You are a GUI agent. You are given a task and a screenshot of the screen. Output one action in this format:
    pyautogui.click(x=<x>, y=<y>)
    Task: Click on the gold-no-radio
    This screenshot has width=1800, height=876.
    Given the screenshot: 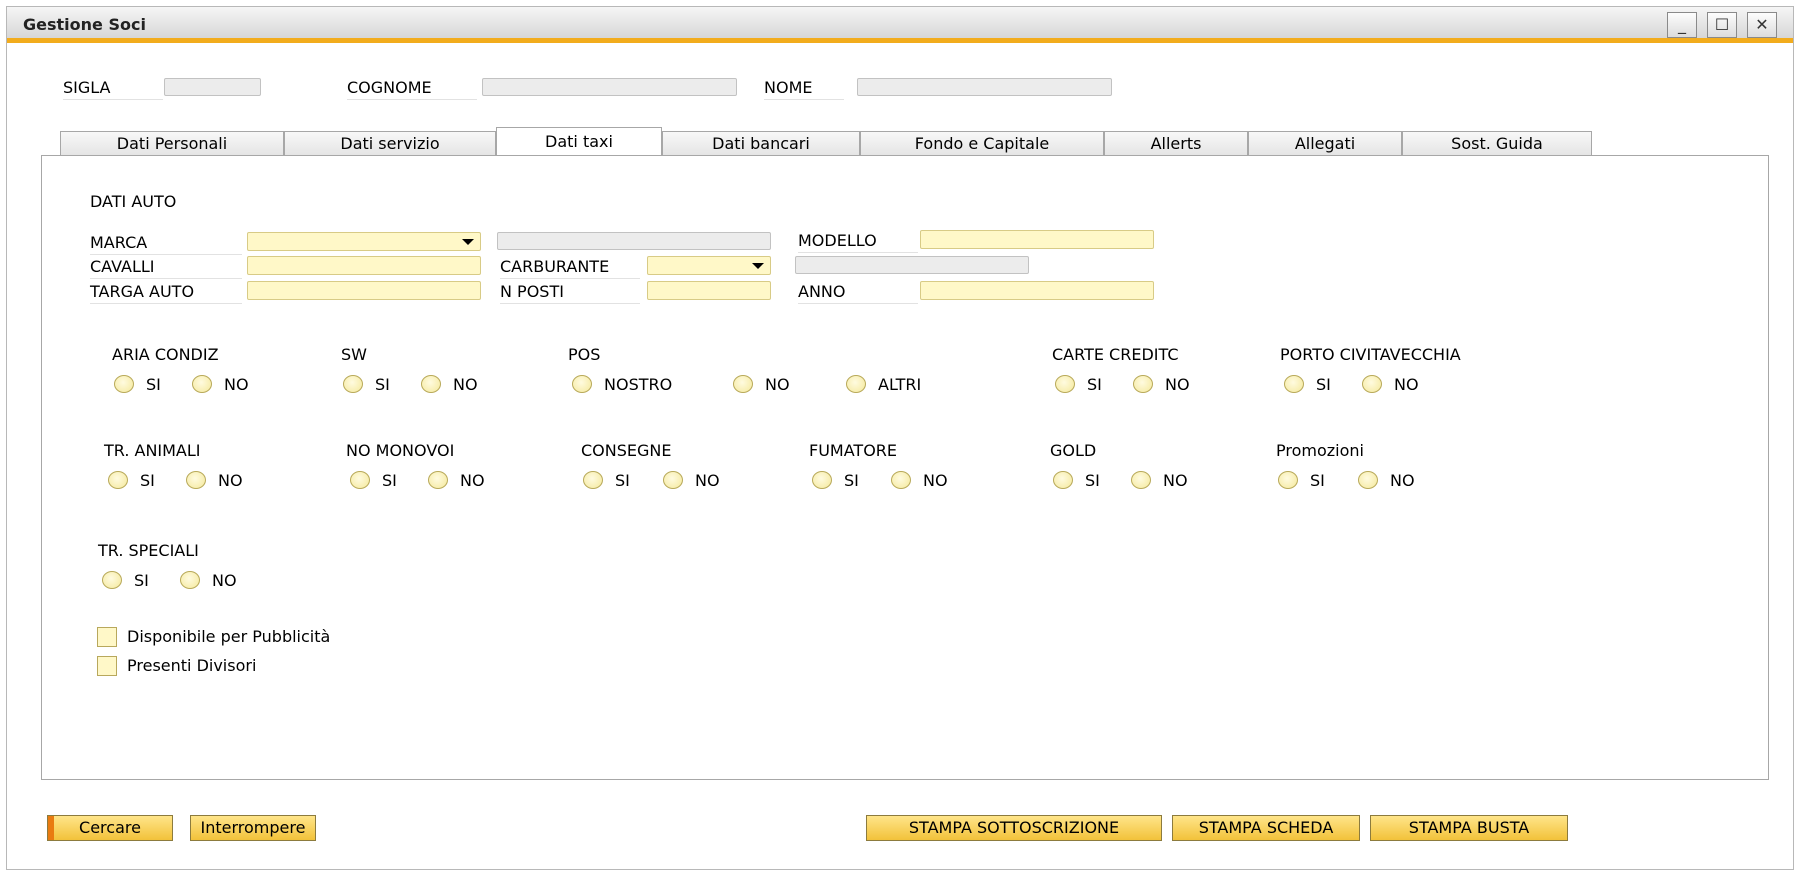 What is the action you would take?
    pyautogui.click(x=1141, y=480)
    